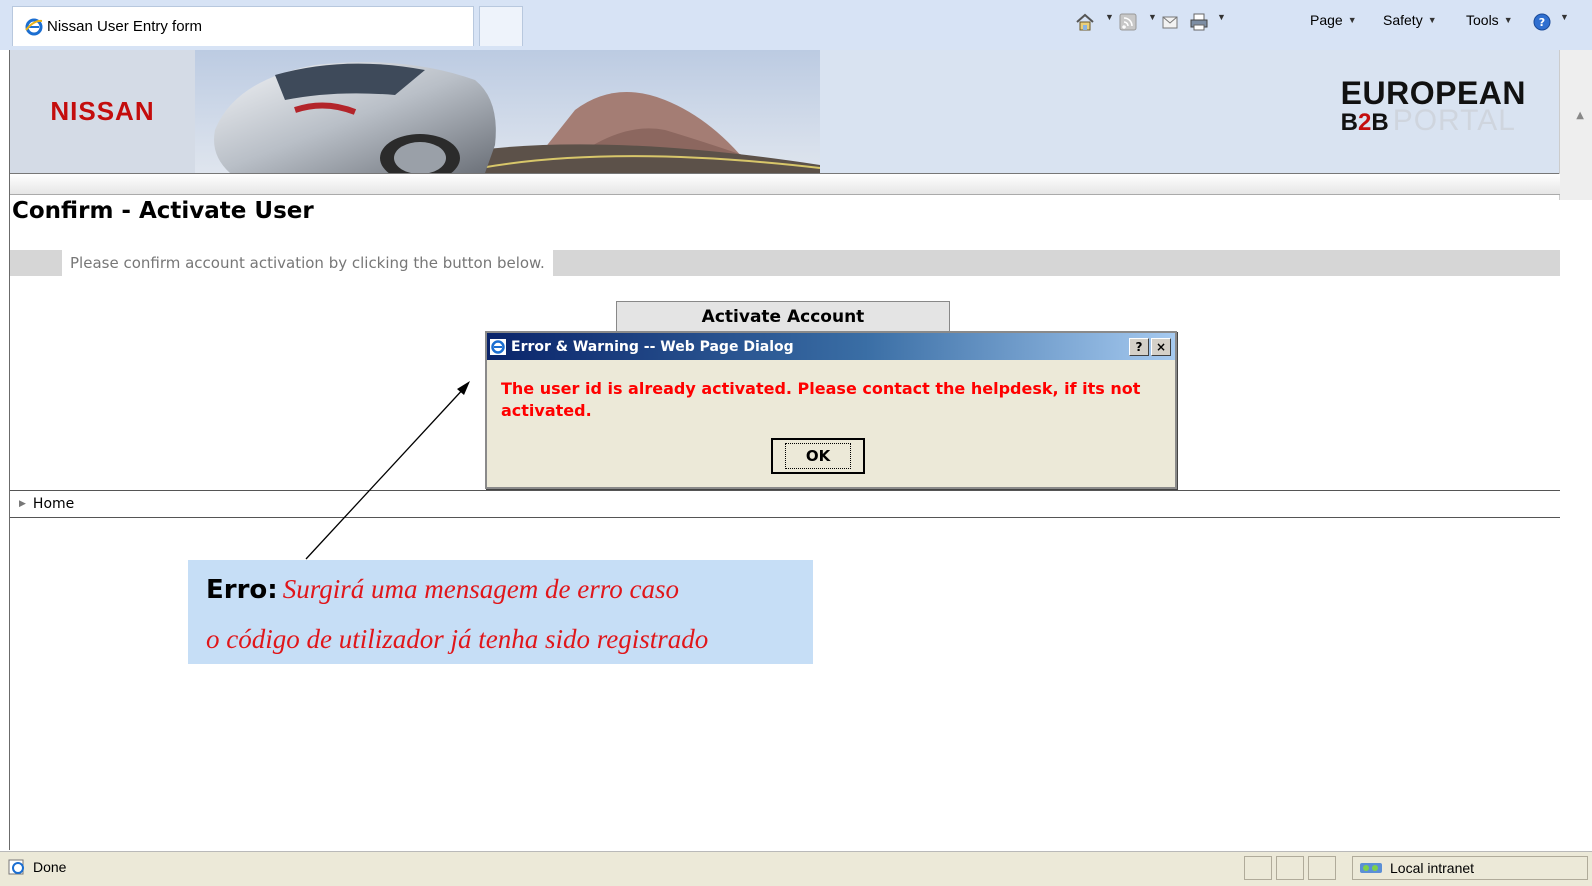  I want to click on annotation-line1: Surgirá uma mensagem de erro caso, so click(480, 589).